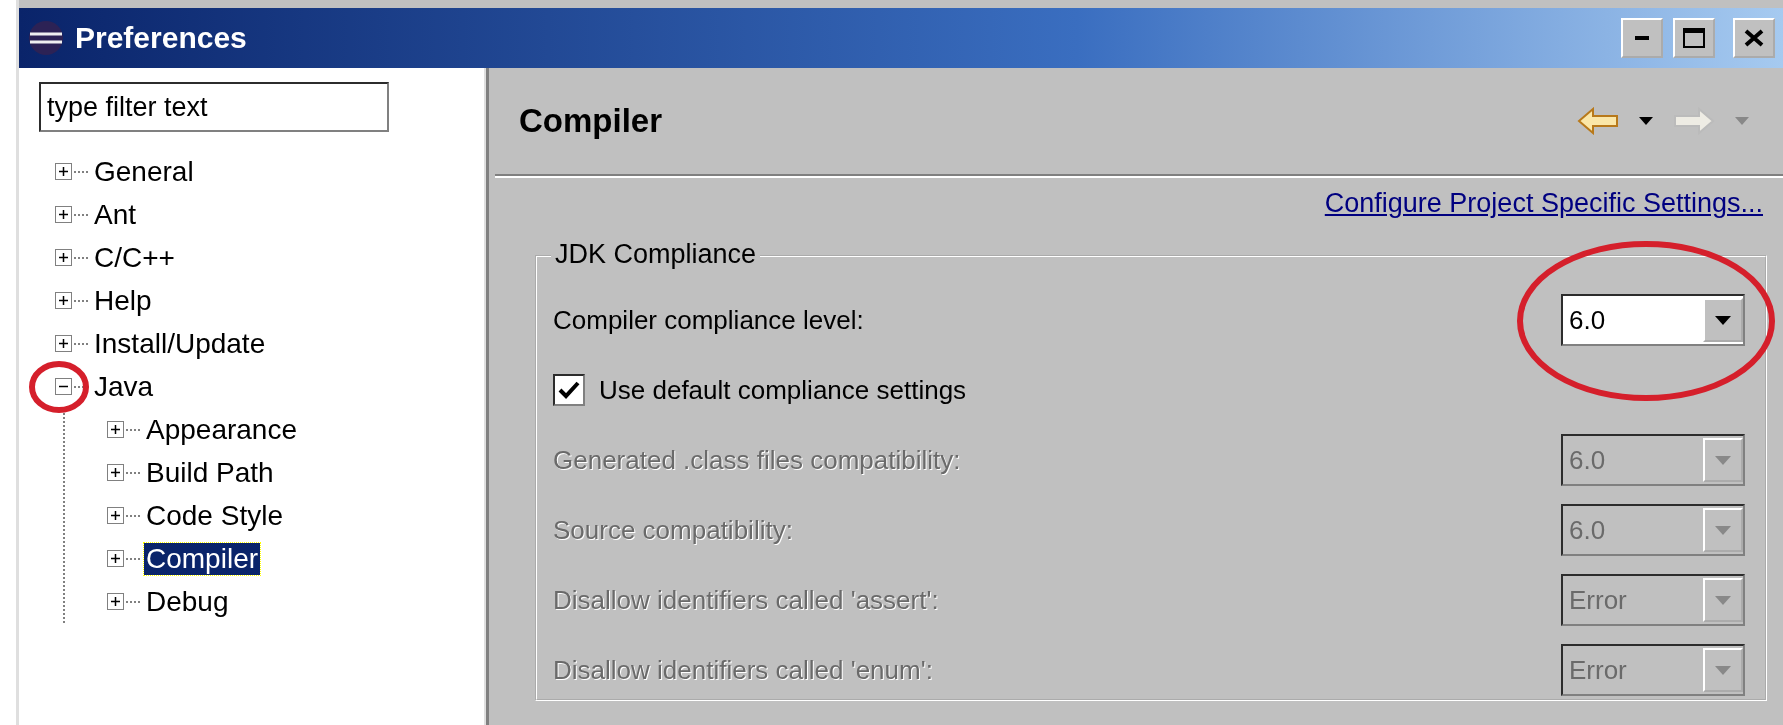 The image size is (1783, 725). Describe the element at coordinates (1598, 121) in the screenshot. I see `left-arrow-icon` at that location.